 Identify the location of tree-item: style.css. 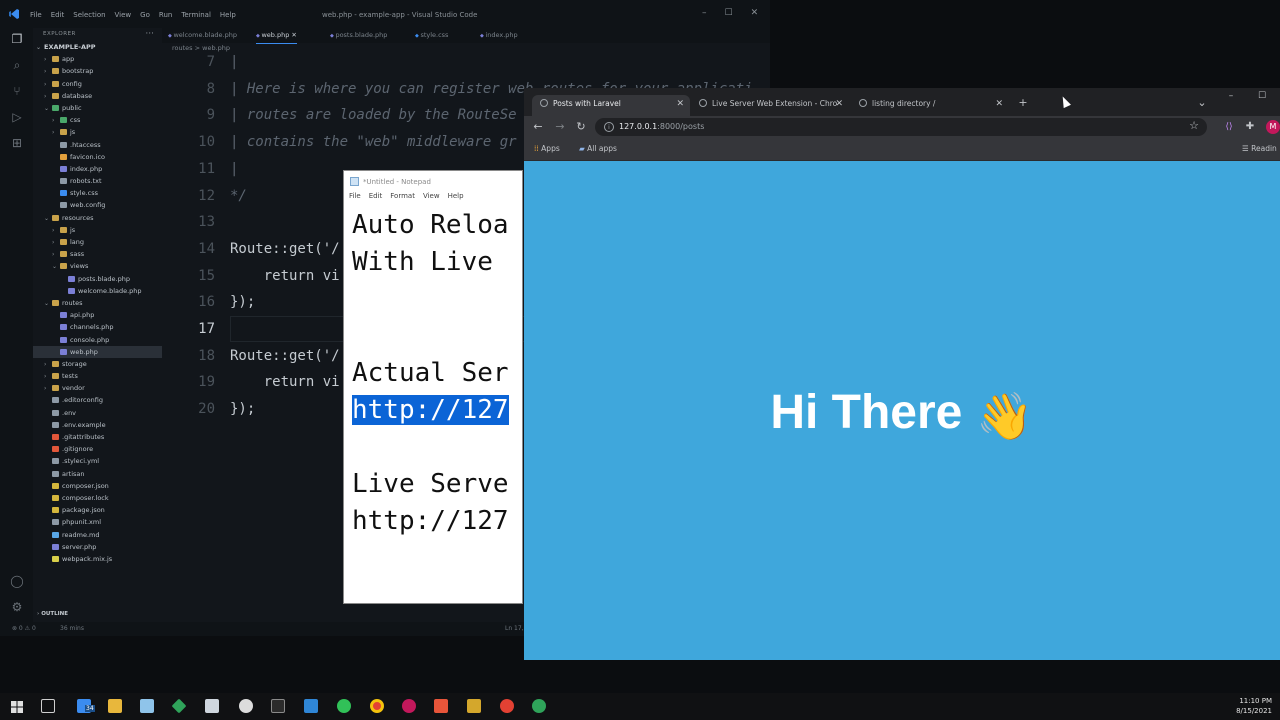
(97, 193).